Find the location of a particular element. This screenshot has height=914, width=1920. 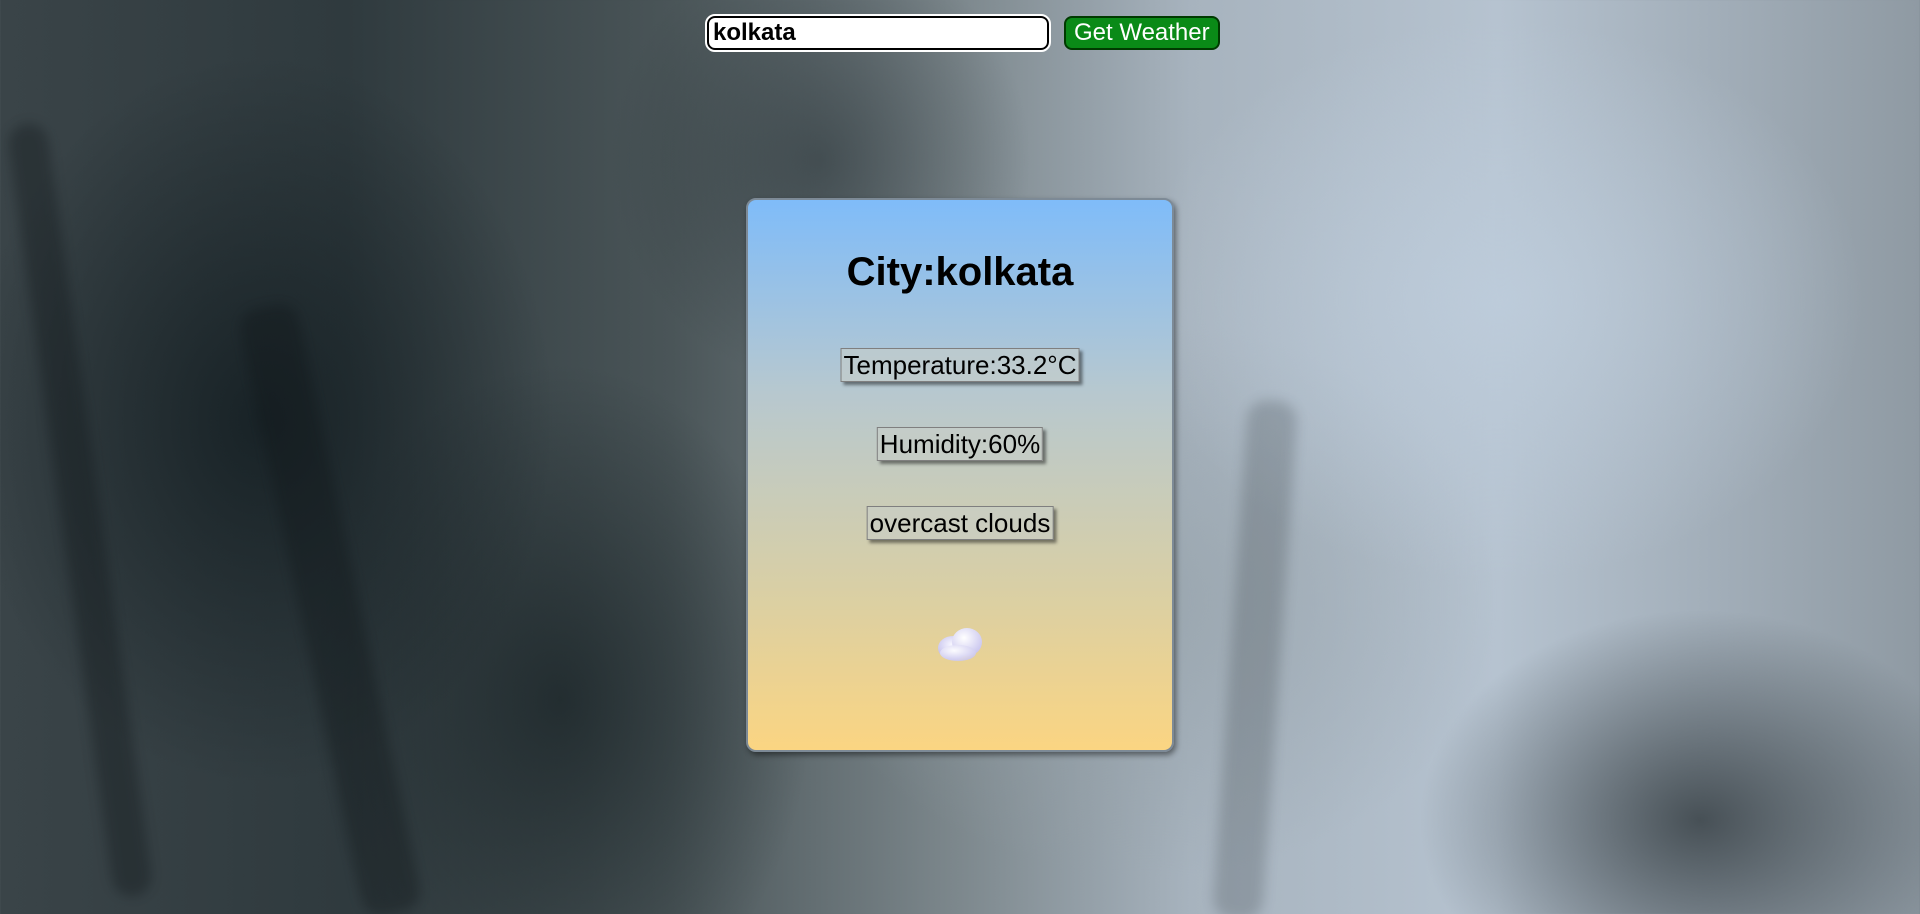

city-title: City:kolkata is located at coordinates (960, 272).